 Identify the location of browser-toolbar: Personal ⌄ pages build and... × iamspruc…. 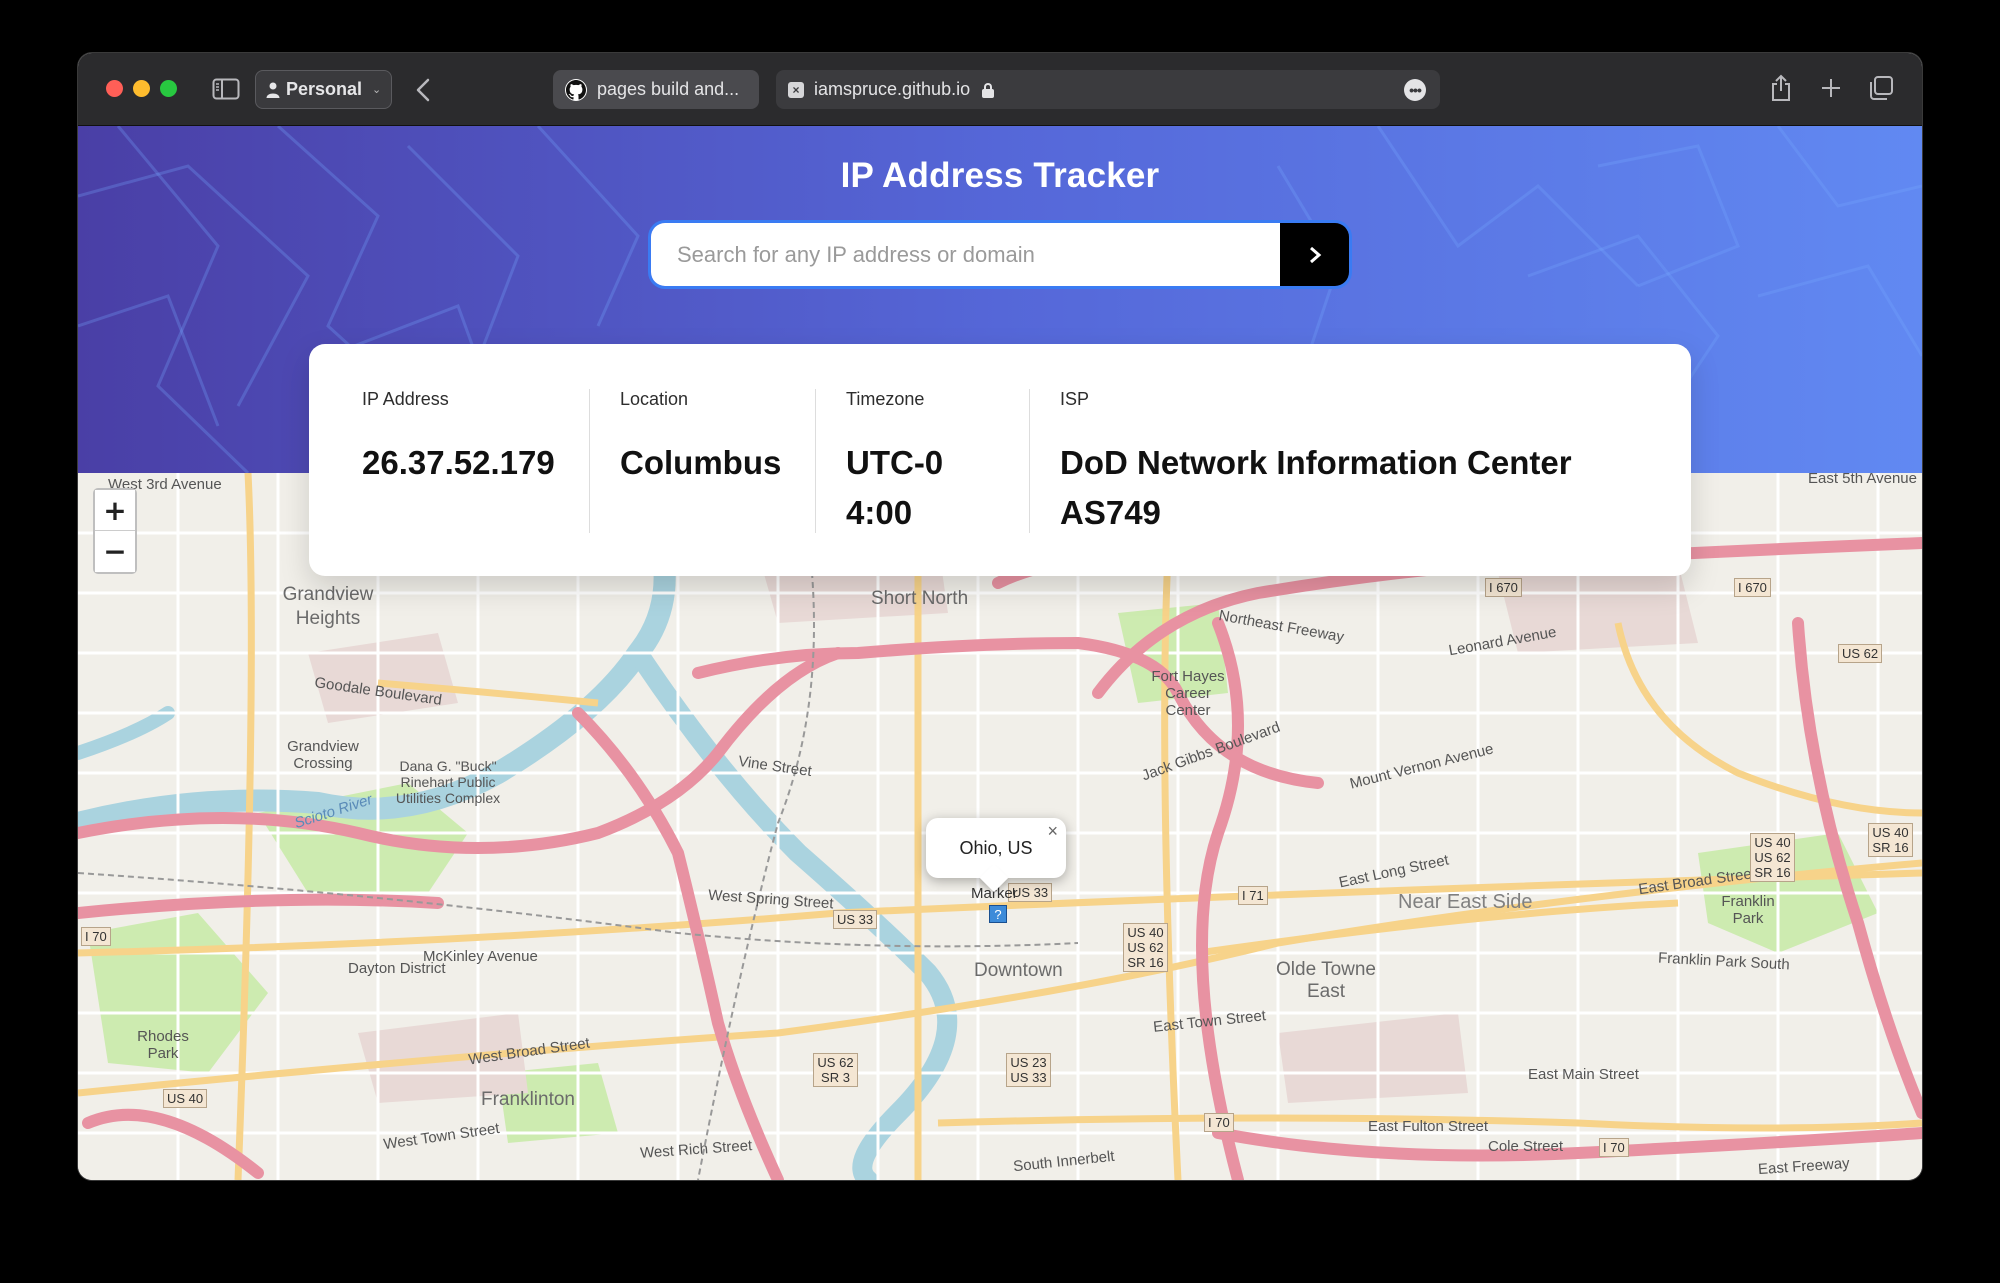
(1000, 89).